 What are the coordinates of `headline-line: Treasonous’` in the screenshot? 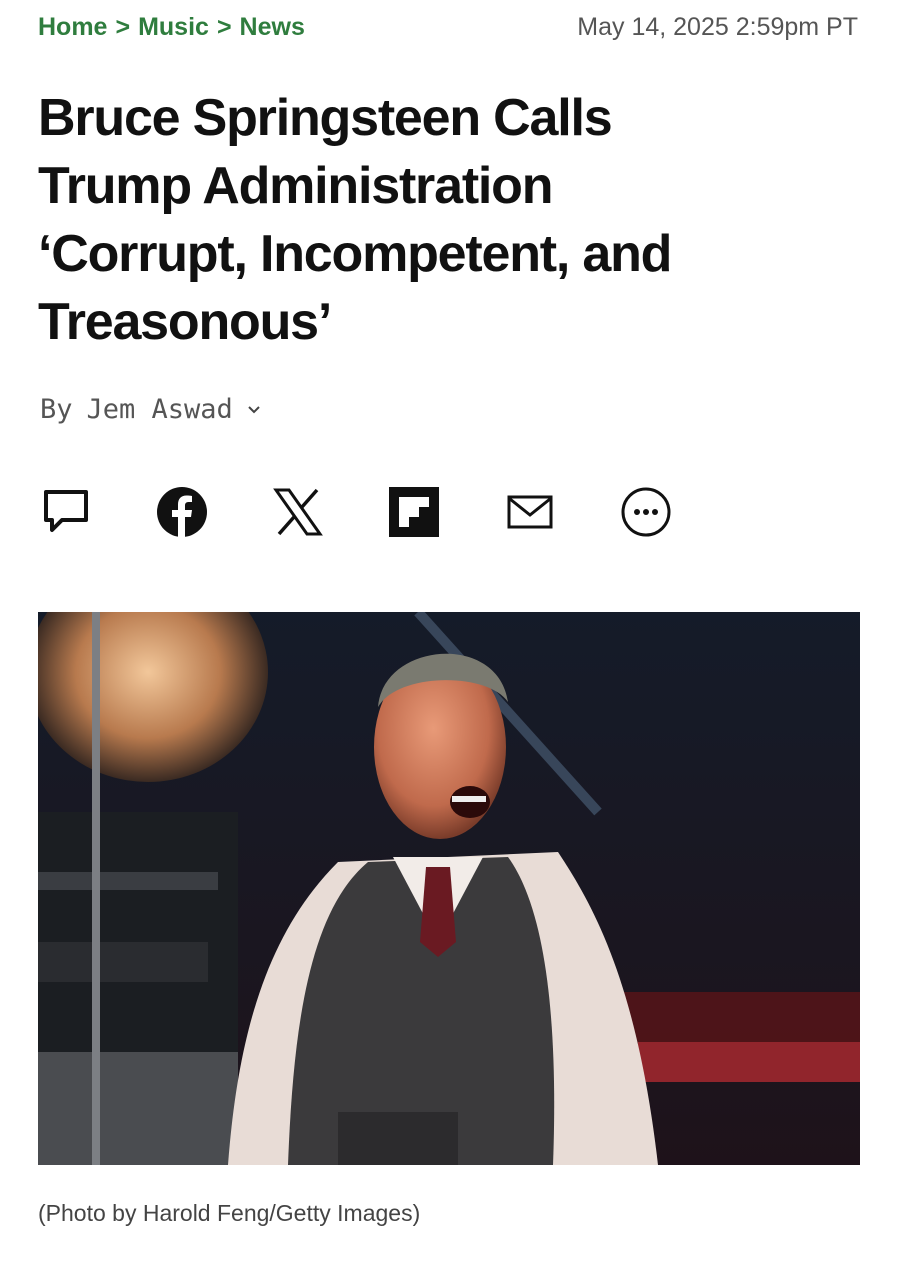 It's located at (185, 322).